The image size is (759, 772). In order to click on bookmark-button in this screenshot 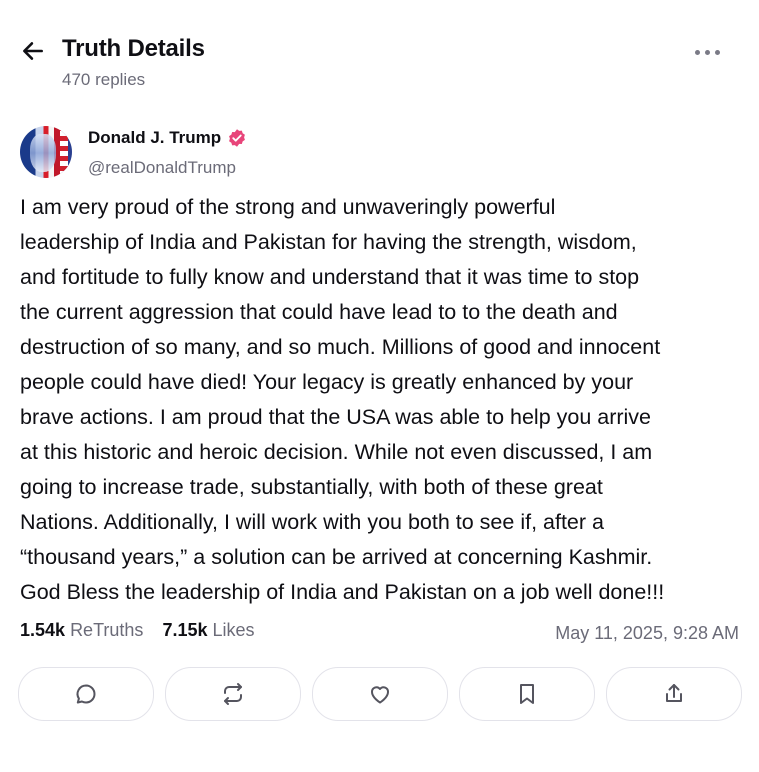, I will do `click(527, 694)`.